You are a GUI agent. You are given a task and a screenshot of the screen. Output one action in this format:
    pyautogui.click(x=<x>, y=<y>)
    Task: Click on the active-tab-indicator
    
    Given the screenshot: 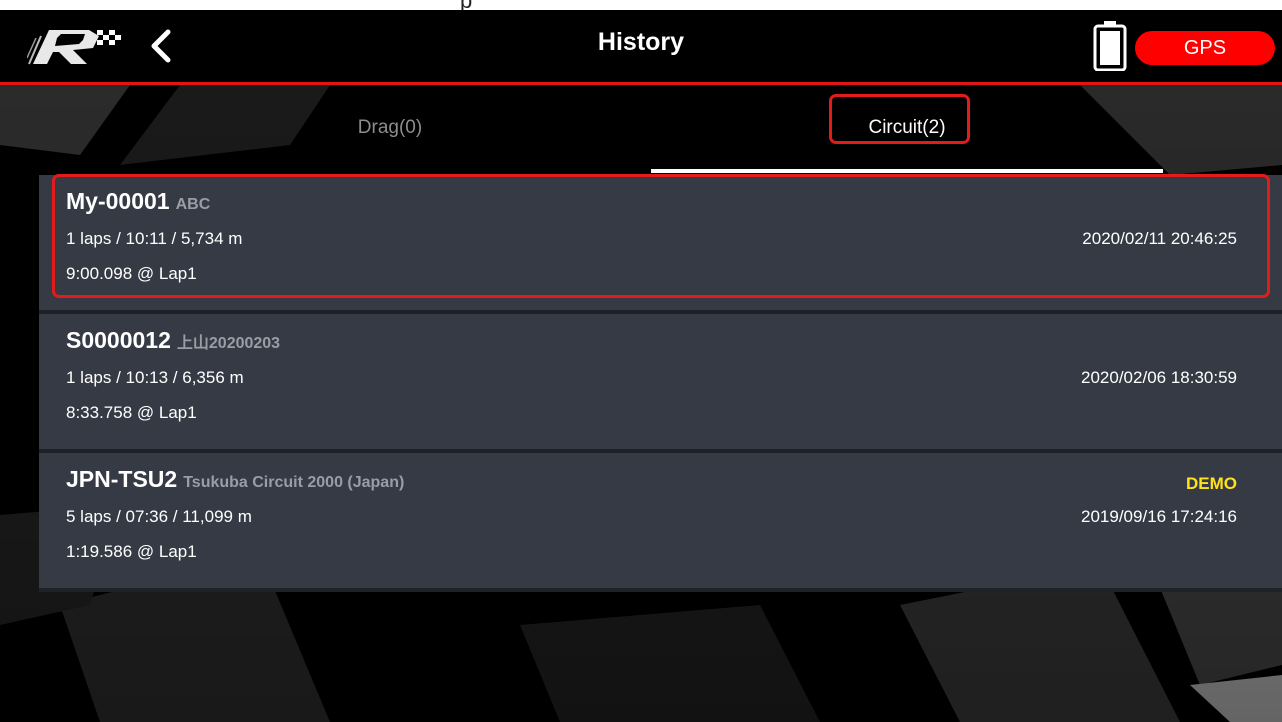 What is the action you would take?
    pyautogui.click(x=907, y=171)
    